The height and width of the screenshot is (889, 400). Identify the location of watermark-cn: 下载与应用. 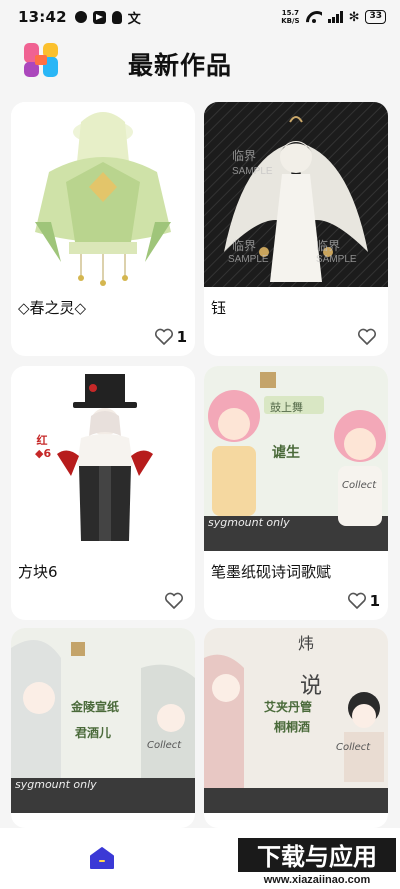
(317, 857).